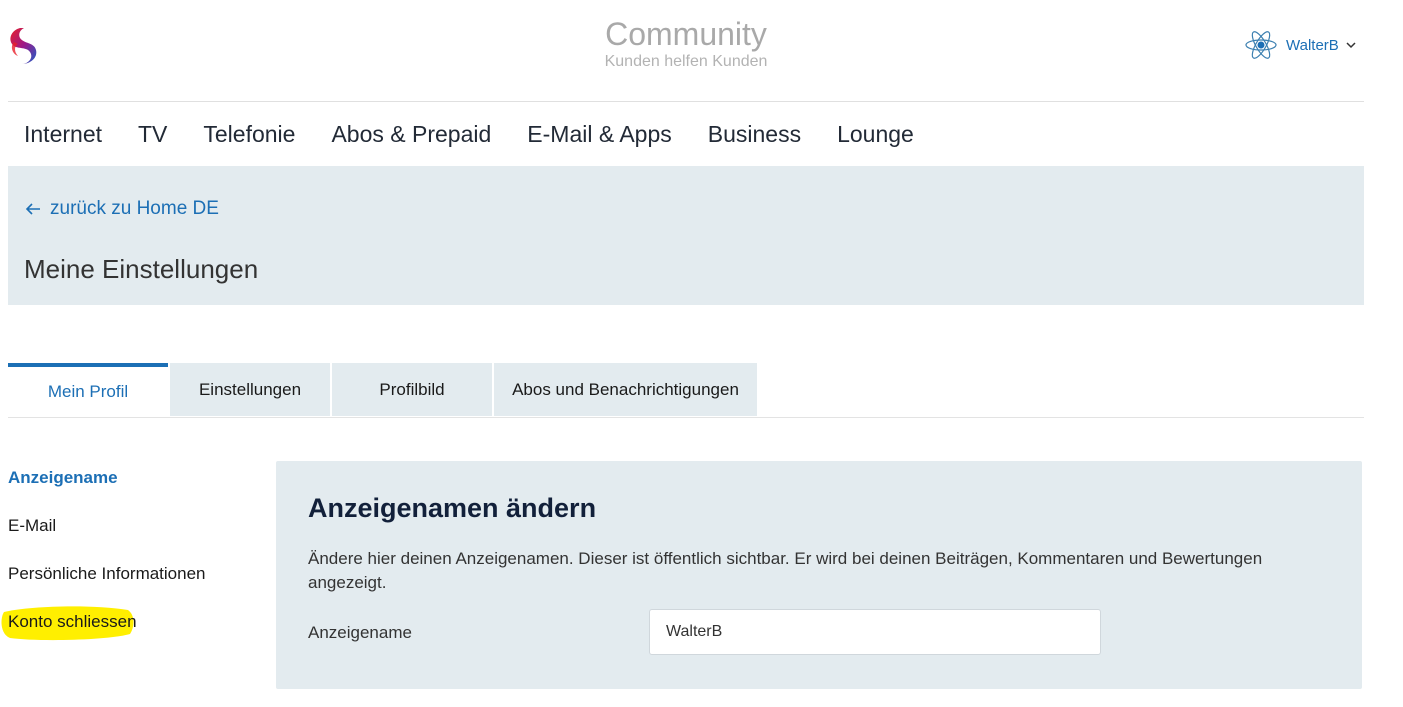 The width and height of the screenshot is (1403, 707). I want to click on tab-profilbild: Profilbild, so click(412, 389).